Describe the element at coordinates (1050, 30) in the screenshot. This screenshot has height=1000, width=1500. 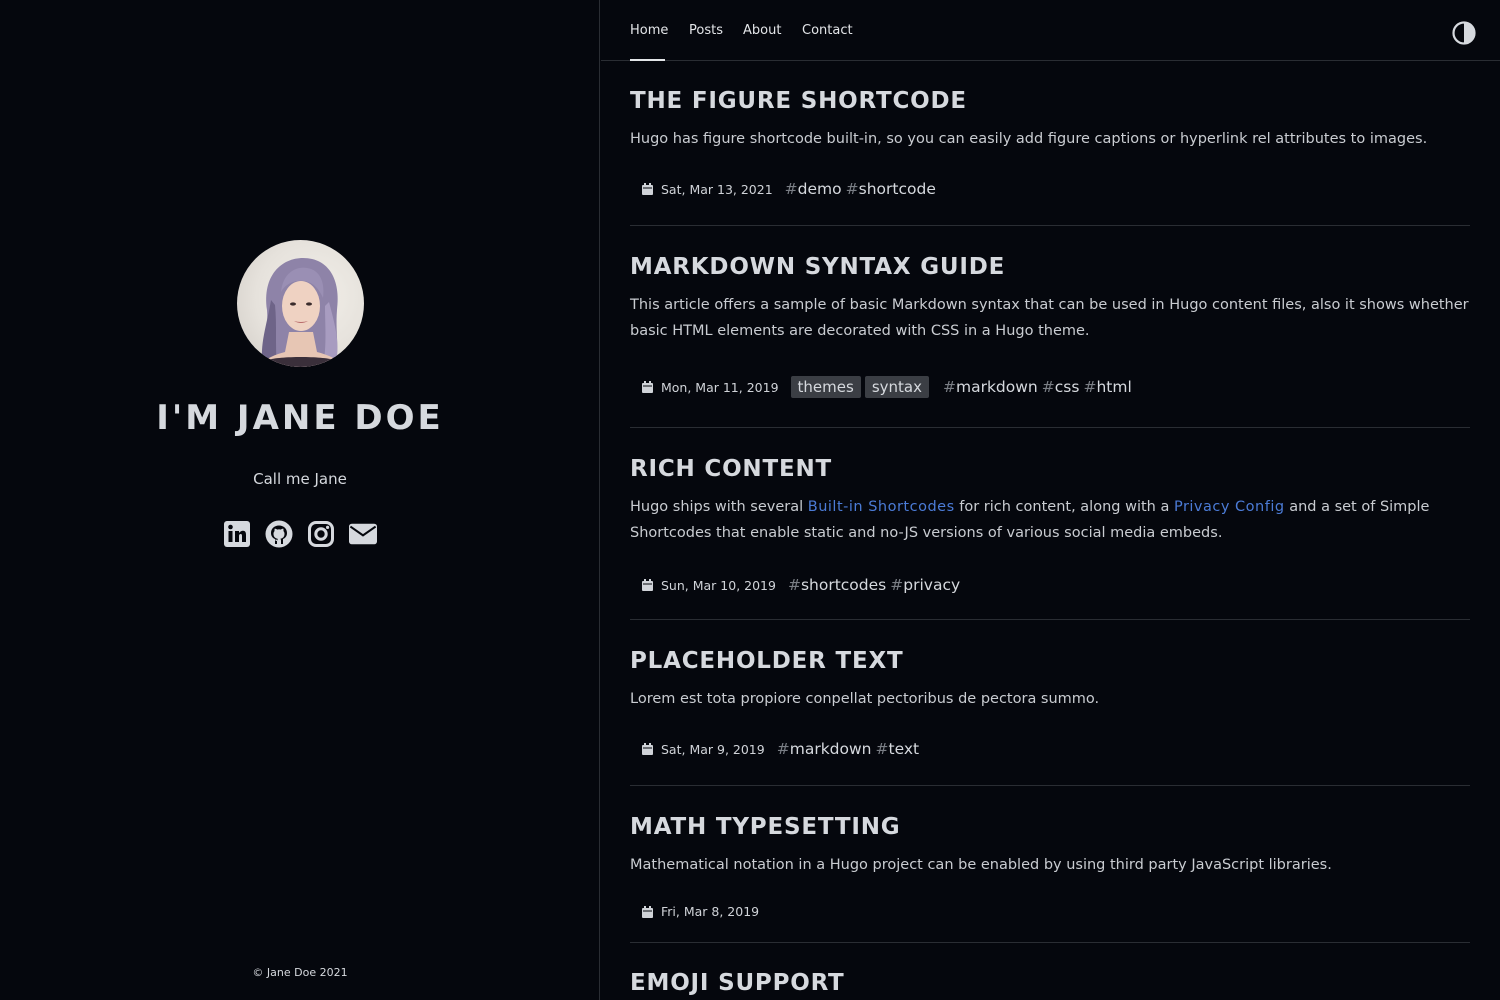
I see `top-nav: Home Posts About Contact` at that location.